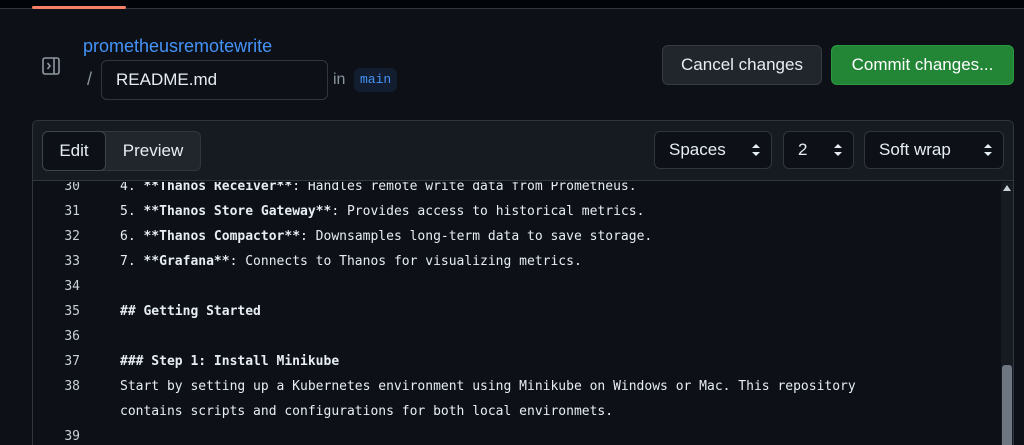 This screenshot has width=1024, height=445. What do you see at coordinates (742, 65) in the screenshot?
I see `cancel-changes-button: Cancel changes` at bounding box center [742, 65].